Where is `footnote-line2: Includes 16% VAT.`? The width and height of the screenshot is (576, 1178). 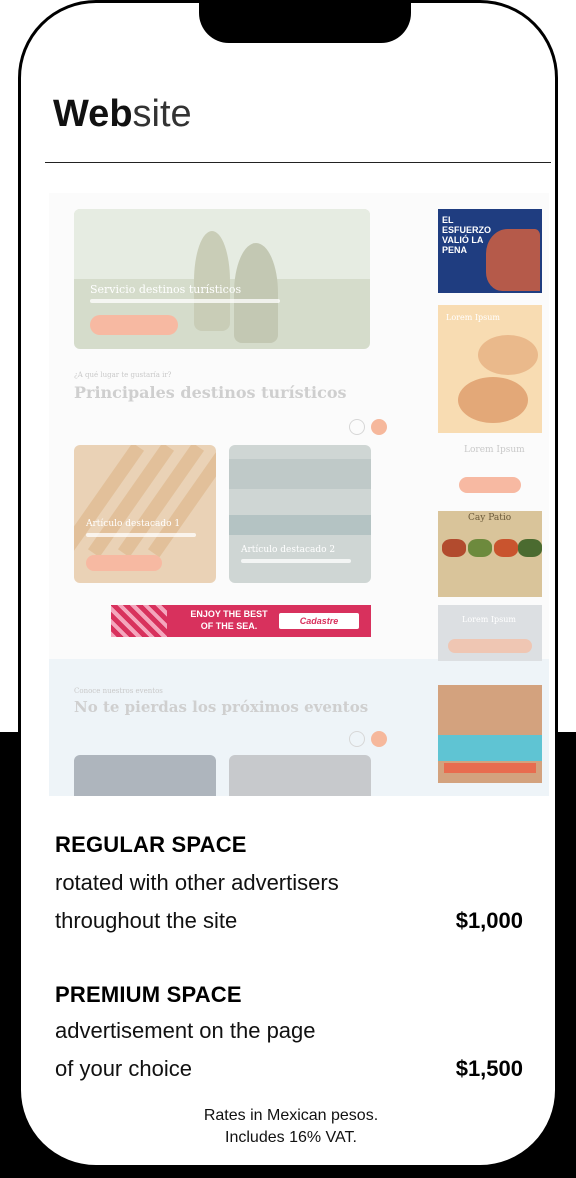
footnote-line2: Includes 16% VAT. is located at coordinates (291, 1137).